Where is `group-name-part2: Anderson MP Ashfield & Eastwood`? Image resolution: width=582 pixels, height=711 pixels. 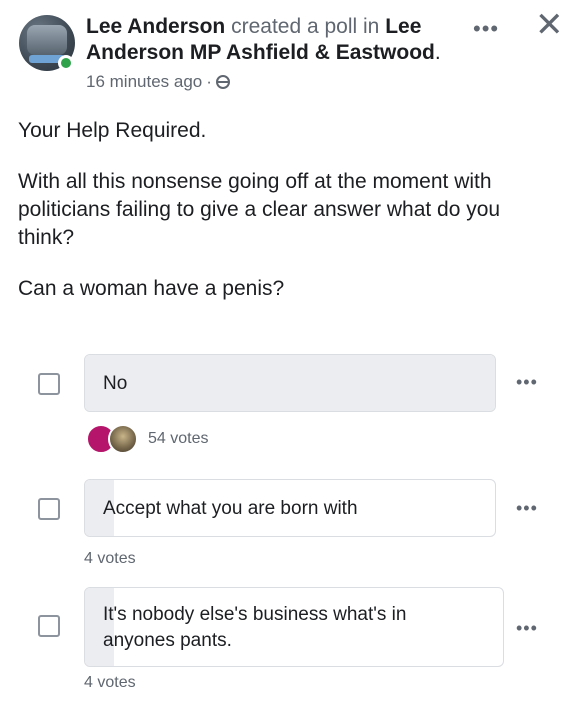
group-name-part2: Anderson MP Ashfield & Eastwood is located at coordinates (260, 52).